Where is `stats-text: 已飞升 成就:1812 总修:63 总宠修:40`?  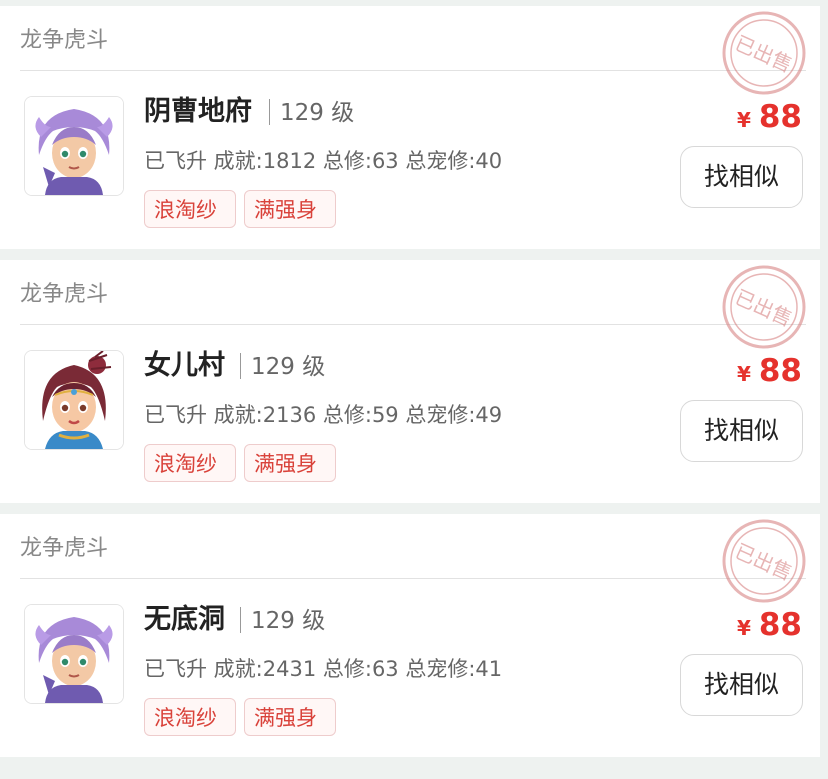
stats-text: 已飞升 成就:1812 总修:63 总宠修:40 is located at coordinates (323, 161).